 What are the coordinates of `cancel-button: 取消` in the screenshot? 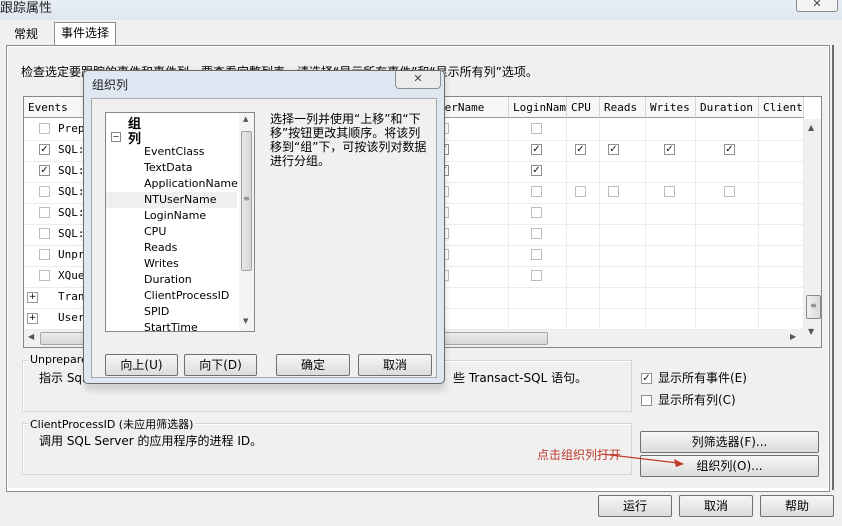 It's located at (716, 506).